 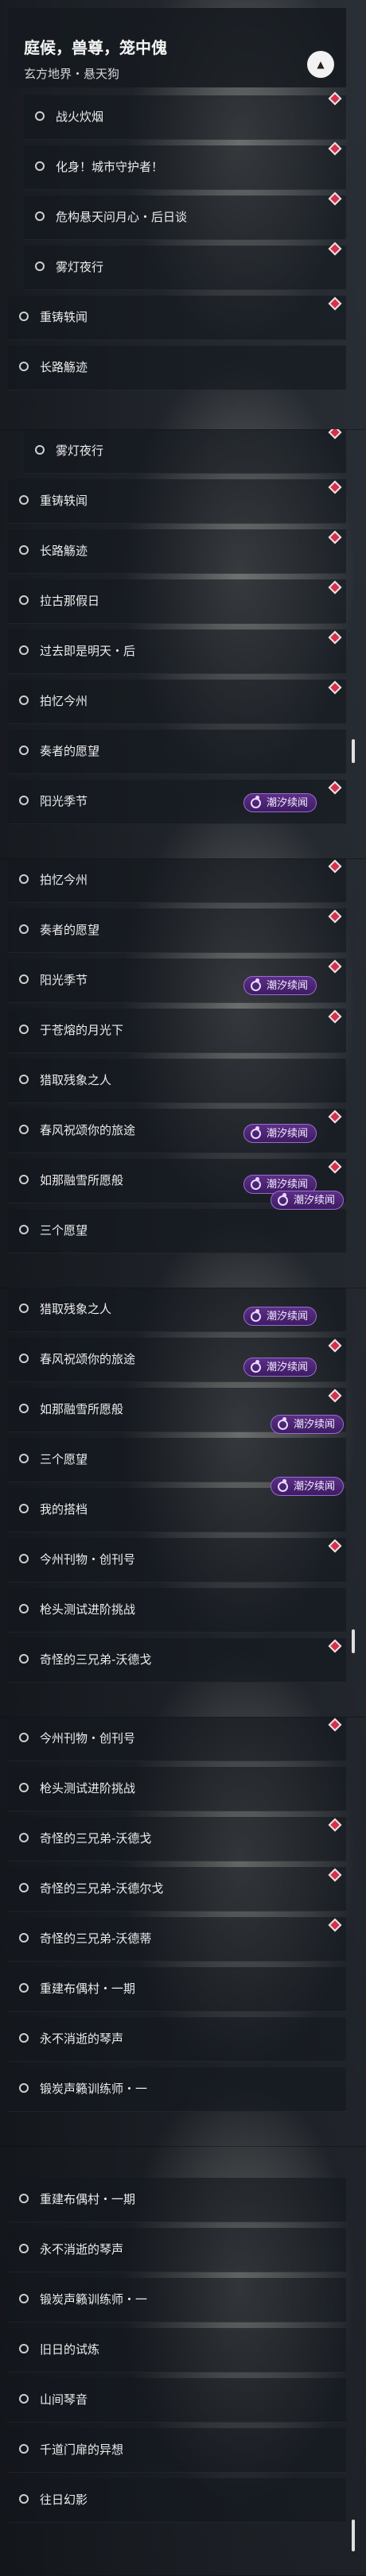 What do you see at coordinates (177, 601) in the screenshot?
I see `quest-item: 拉古那假日` at bounding box center [177, 601].